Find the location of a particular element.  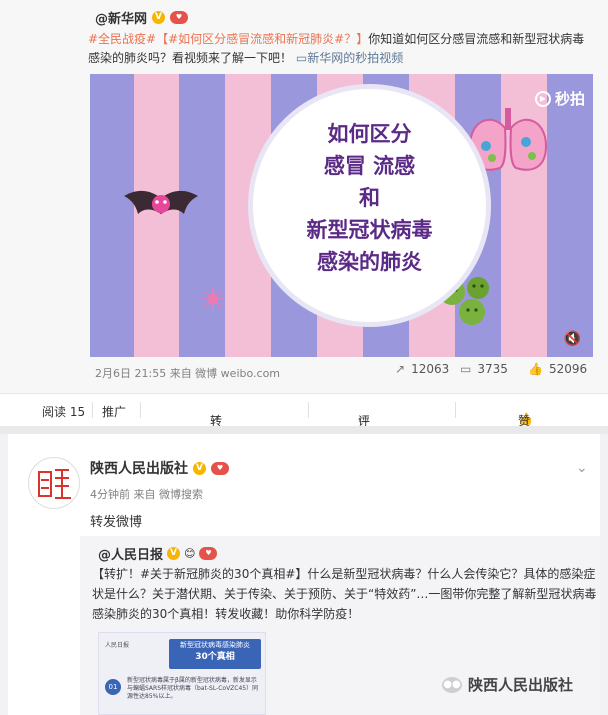

post-author: @新华网 V ♥ is located at coordinates (142, 17).